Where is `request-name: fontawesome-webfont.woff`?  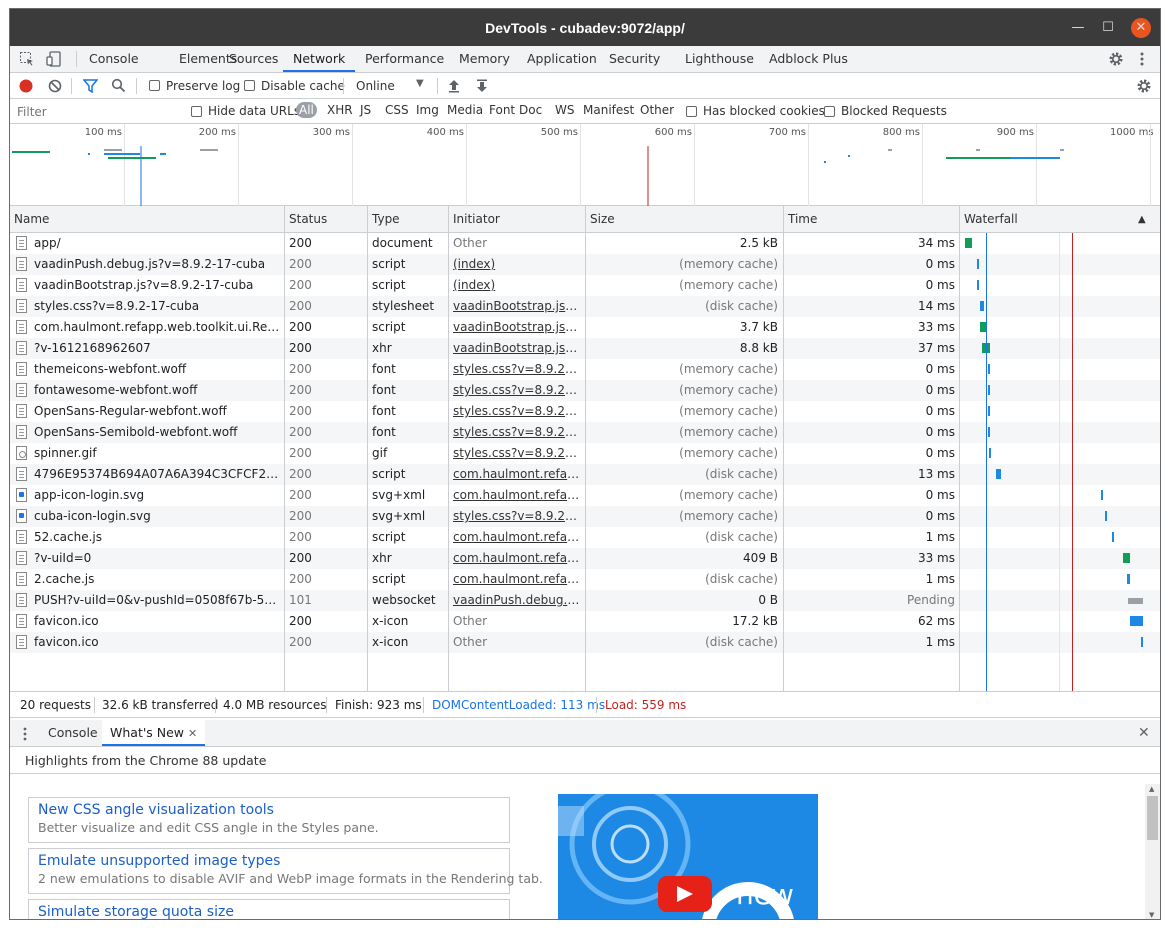
request-name: fontawesome-webfont.woff is located at coordinates (157, 390).